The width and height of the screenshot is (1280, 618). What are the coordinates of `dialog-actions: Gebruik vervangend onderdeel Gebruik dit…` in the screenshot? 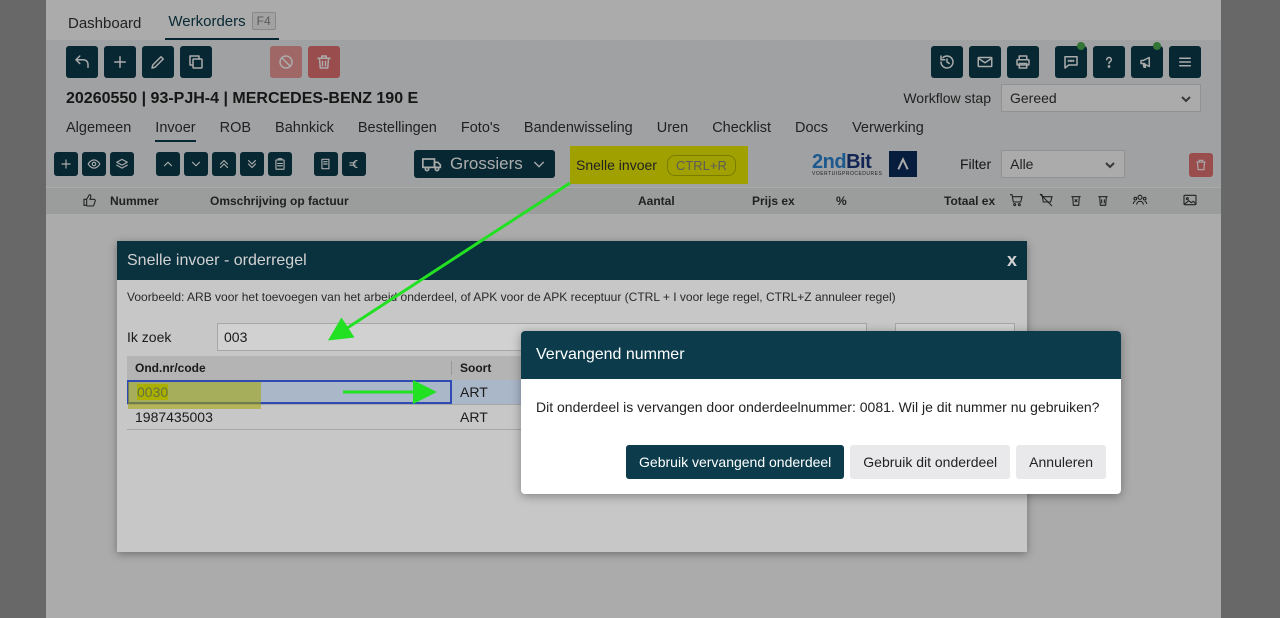 It's located at (866, 462).